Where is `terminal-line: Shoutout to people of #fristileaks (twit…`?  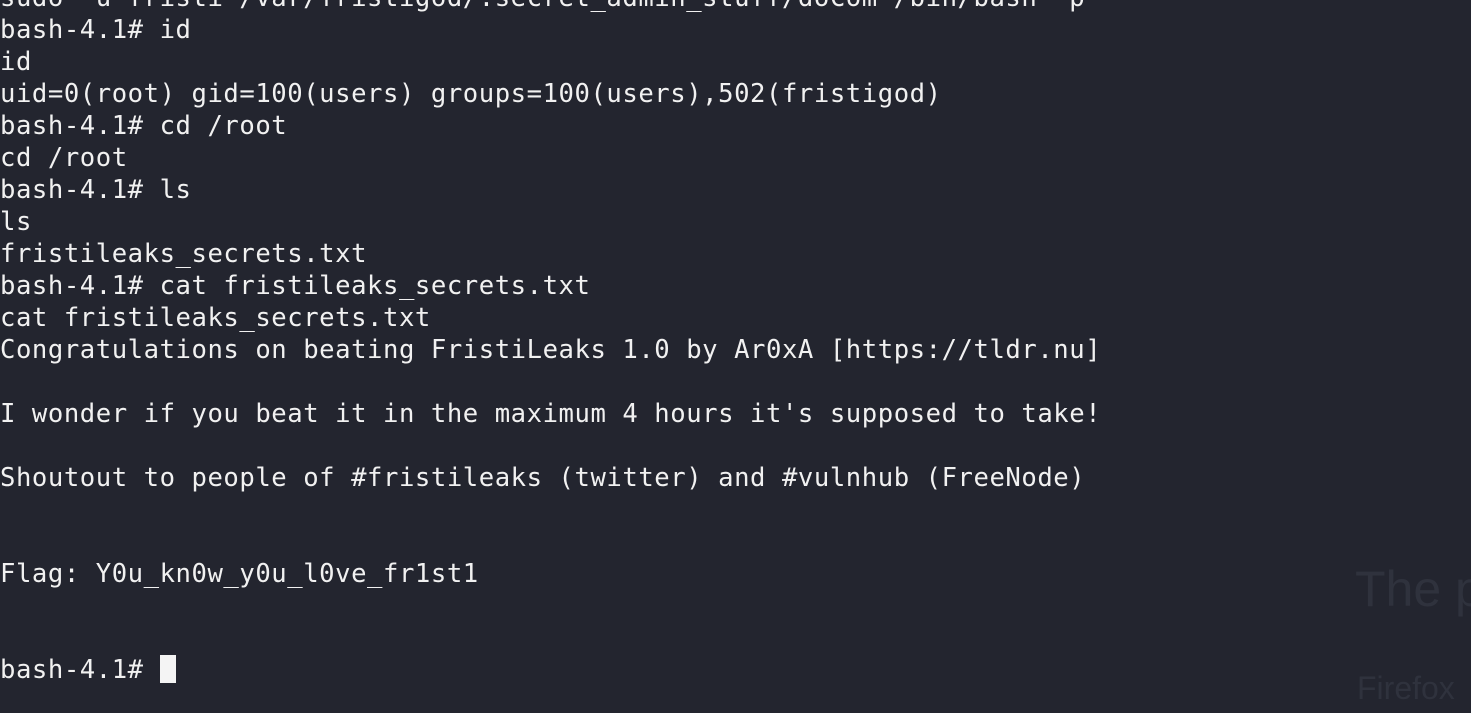 terminal-line: Shoutout to people of #fristileaks (twit… is located at coordinates (543, 478).